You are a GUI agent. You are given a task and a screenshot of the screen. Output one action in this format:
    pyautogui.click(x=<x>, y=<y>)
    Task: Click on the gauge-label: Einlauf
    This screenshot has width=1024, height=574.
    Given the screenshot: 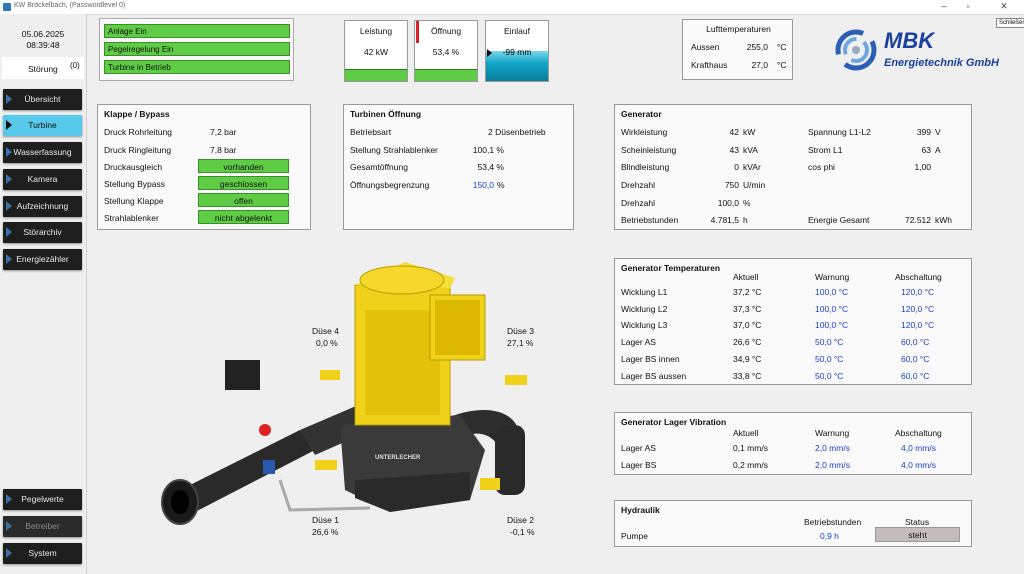 What is the action you would take?
    pyautogui.click(x=517, y=31)
    